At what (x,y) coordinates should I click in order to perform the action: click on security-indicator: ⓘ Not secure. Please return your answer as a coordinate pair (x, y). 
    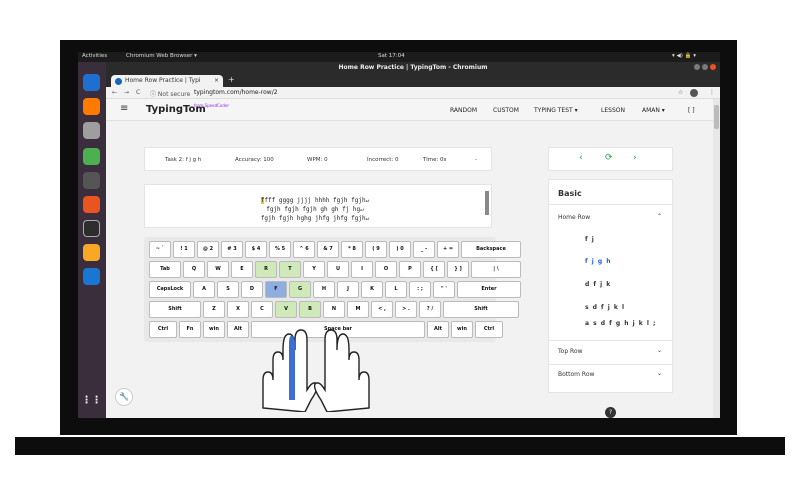
    Looking at the image, I should click on (170, 93).